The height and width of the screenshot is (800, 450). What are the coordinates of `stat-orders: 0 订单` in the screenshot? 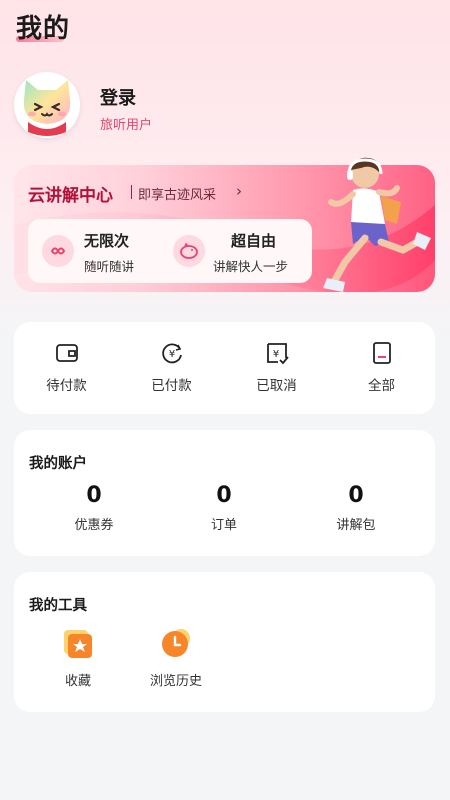 It's located at (224, 507).